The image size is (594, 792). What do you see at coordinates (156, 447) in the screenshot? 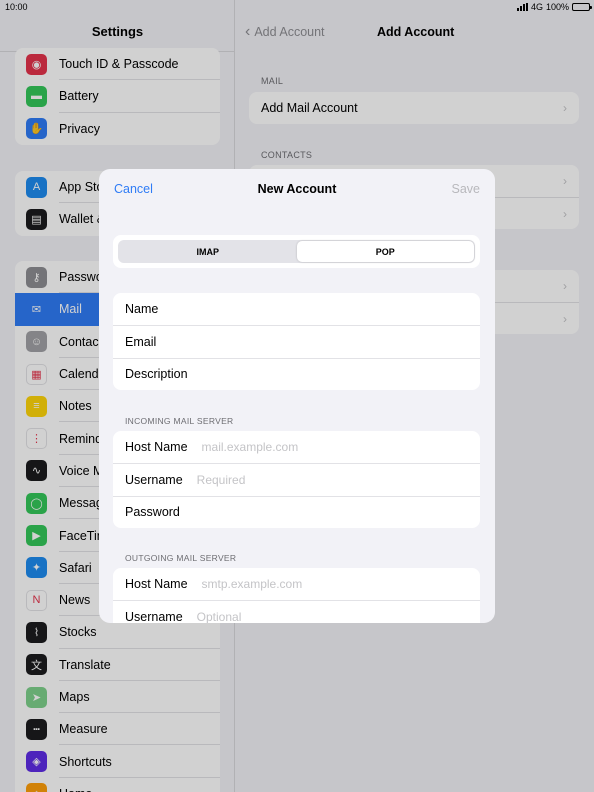
I see `incoming-host-name-label: Host Name` at bounding box center [156, 447].